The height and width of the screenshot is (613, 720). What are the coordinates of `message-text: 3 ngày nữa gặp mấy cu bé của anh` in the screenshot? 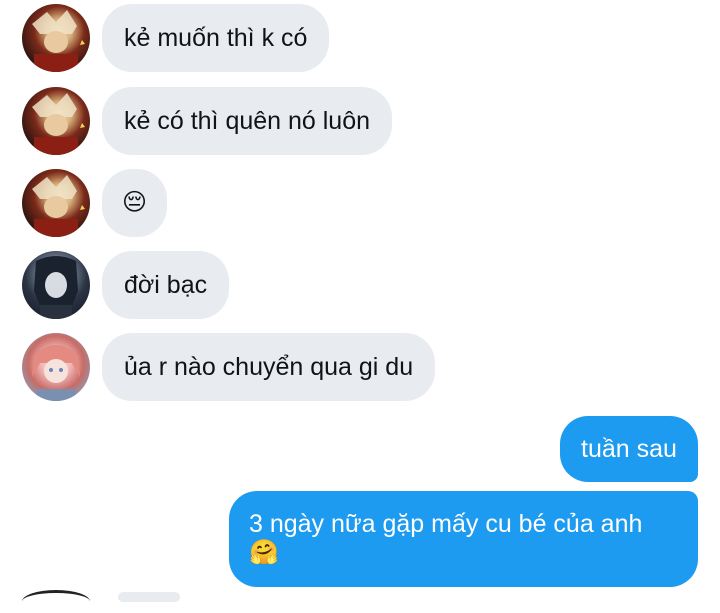 It's located at (446, 524).